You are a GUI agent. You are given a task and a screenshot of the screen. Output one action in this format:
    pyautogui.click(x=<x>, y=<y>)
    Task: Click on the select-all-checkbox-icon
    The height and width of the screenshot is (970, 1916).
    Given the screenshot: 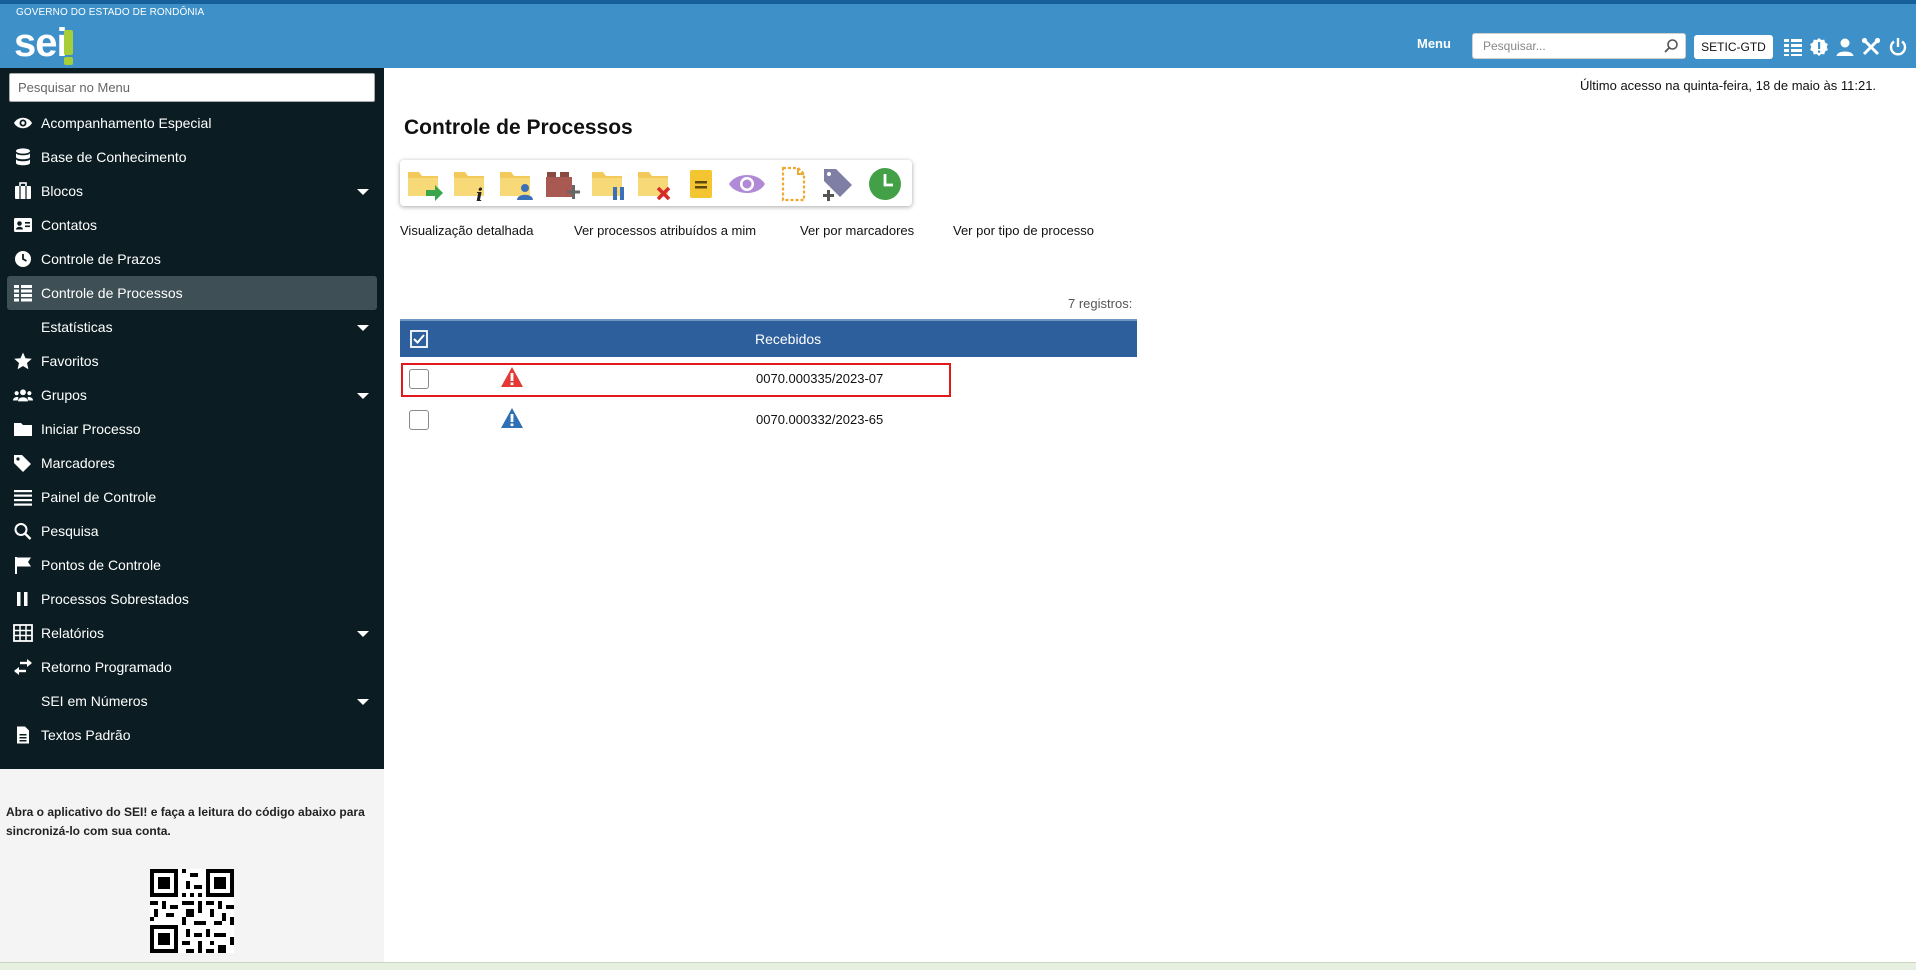 What is the action you would take?
    pyautogui.click(x=419, y=339)
    